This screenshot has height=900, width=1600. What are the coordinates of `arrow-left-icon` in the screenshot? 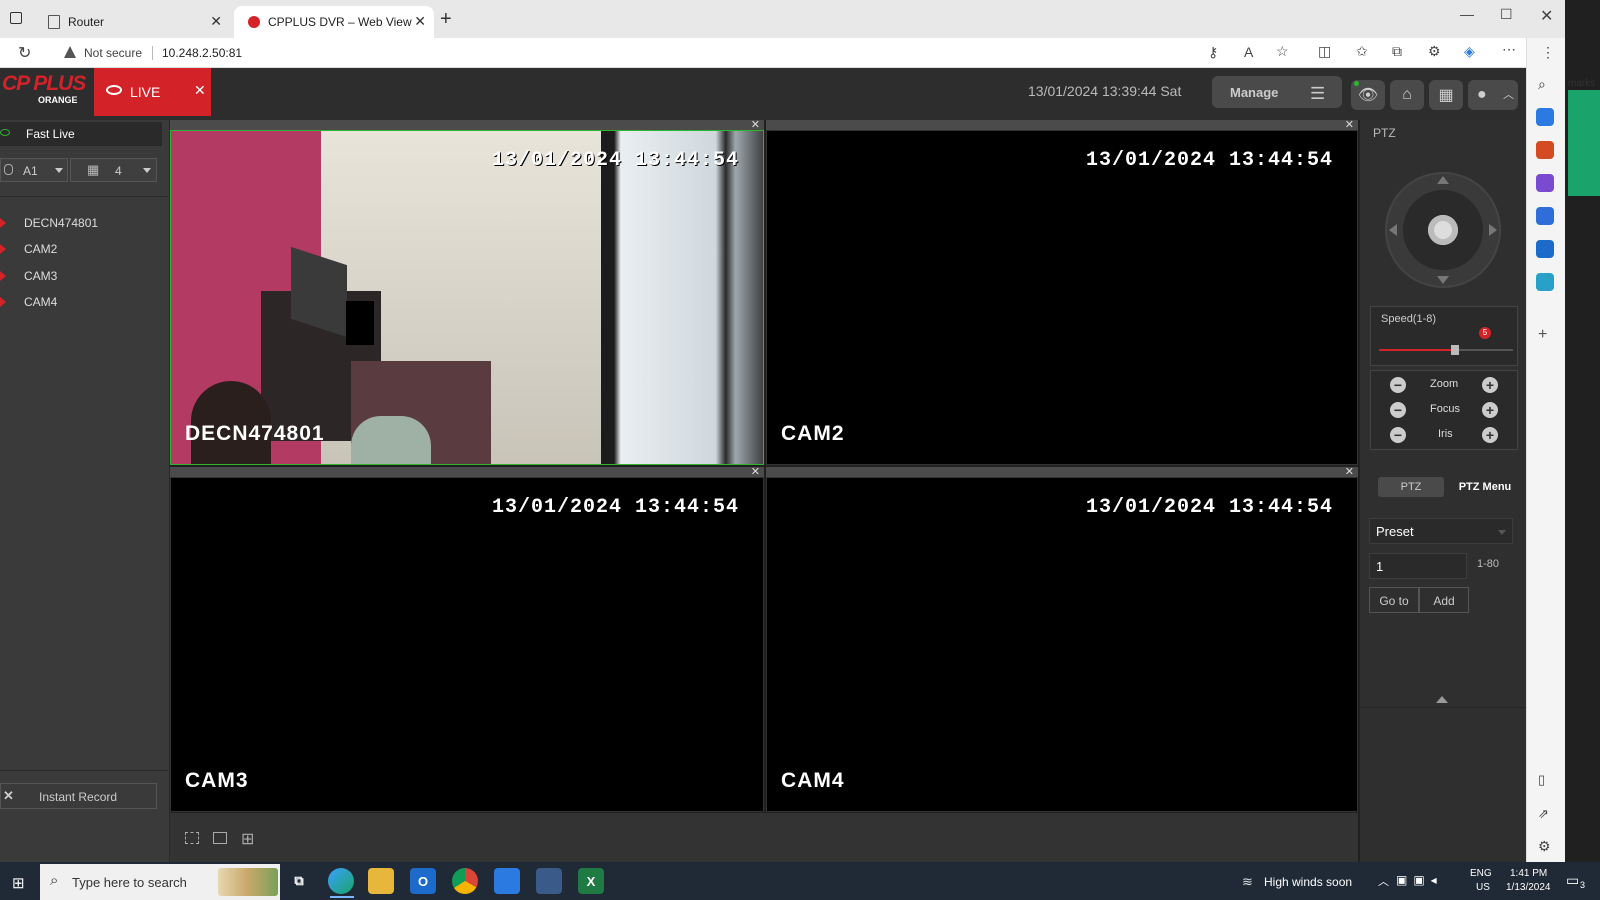 It's located at (1393, 230).